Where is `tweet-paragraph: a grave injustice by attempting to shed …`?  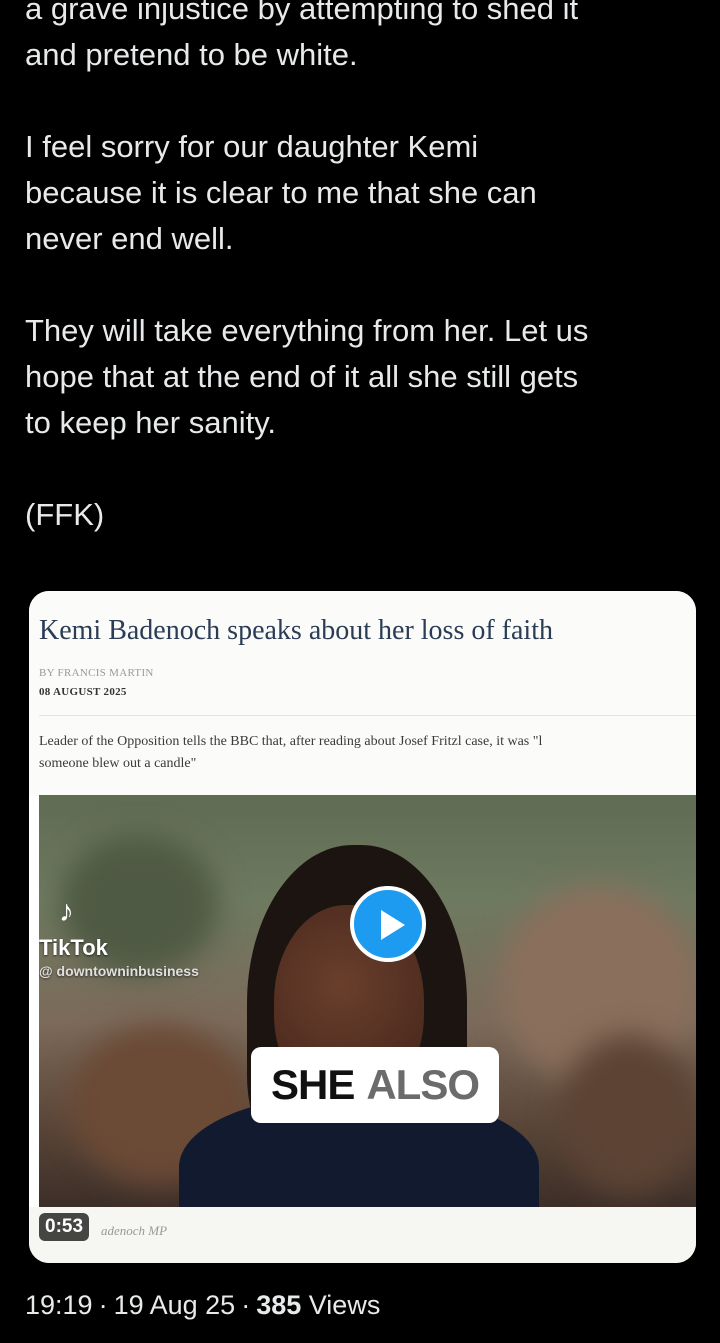 tweet-paragraph: a grave injustice by attempting to shed … is located at coordinates (302, 36).